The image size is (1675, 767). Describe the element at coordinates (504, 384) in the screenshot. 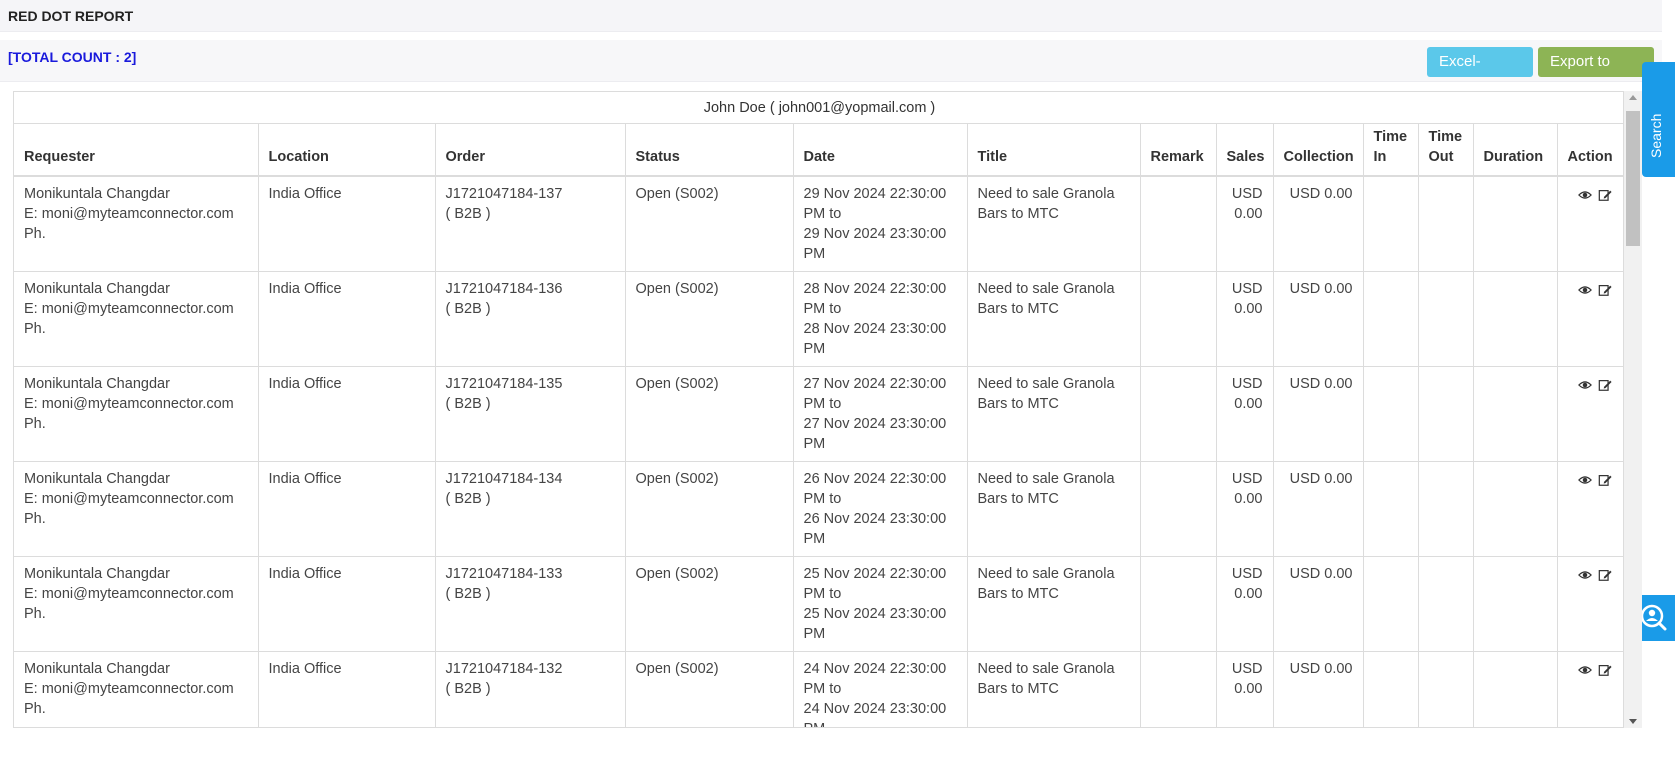

I see `order-number: J1721047184-135` at that location.